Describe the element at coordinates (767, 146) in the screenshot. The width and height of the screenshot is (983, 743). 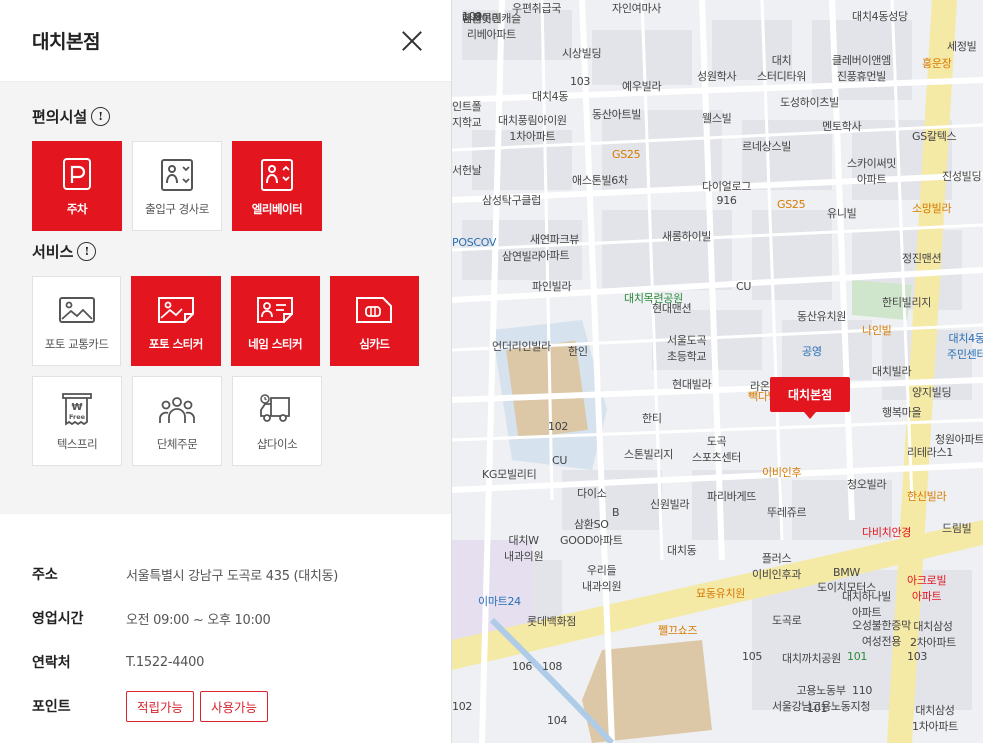
I see `map-place-label: 르네상스빌` at that location.